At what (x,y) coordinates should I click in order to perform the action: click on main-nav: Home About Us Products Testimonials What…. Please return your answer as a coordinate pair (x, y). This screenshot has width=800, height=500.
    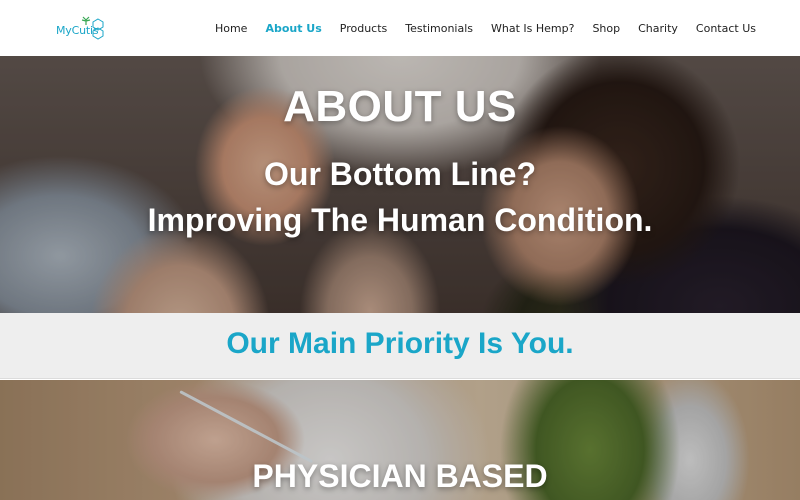
    Looking at the image, I should click on (481, 28).